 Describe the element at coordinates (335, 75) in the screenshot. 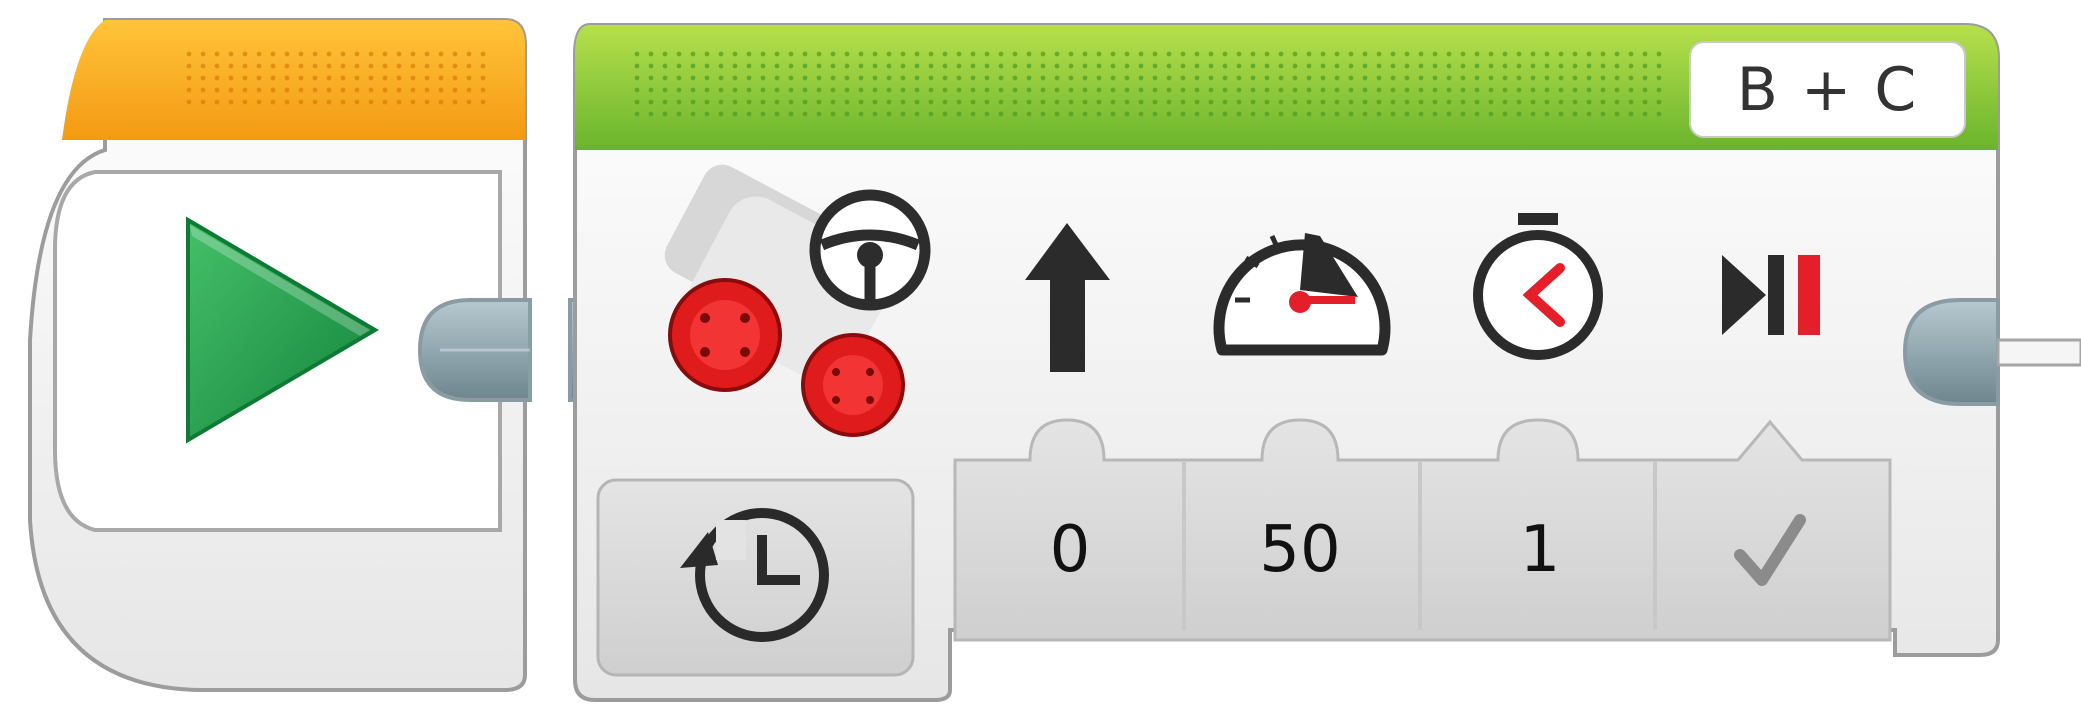

I see `start-block-grip` at that location.